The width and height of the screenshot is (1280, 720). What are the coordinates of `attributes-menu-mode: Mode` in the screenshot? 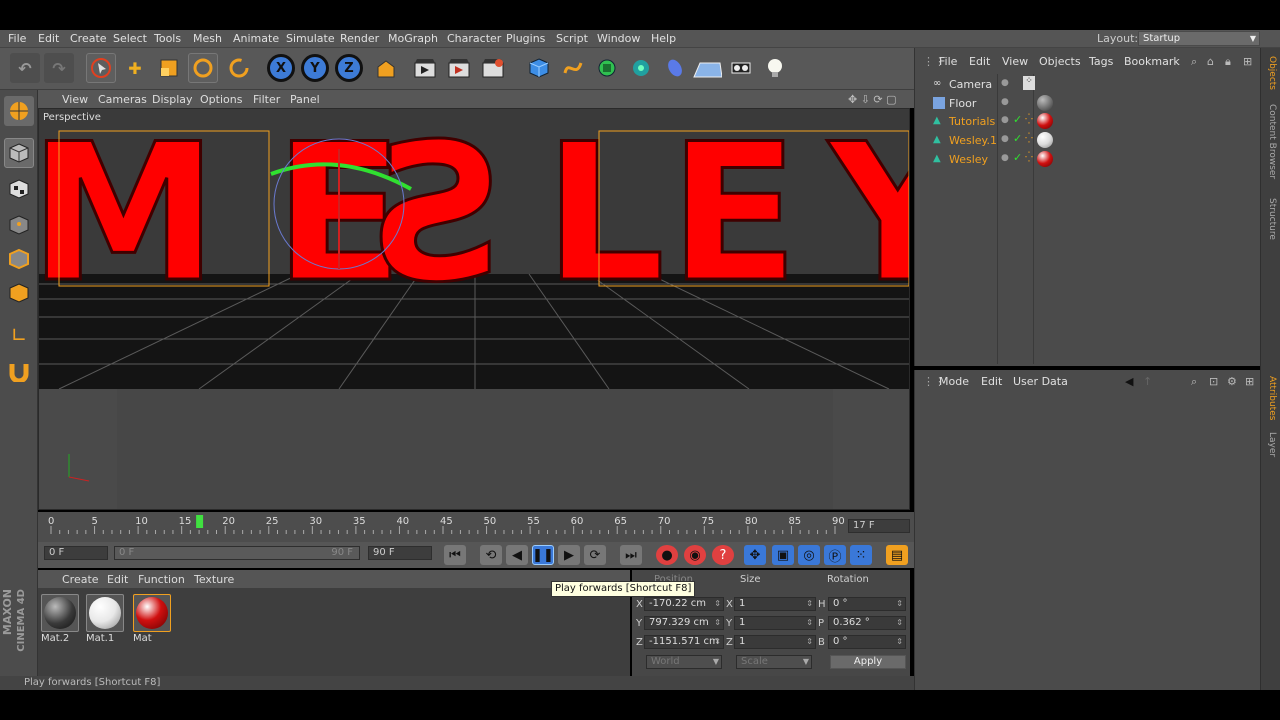 It's located at (954, 381).